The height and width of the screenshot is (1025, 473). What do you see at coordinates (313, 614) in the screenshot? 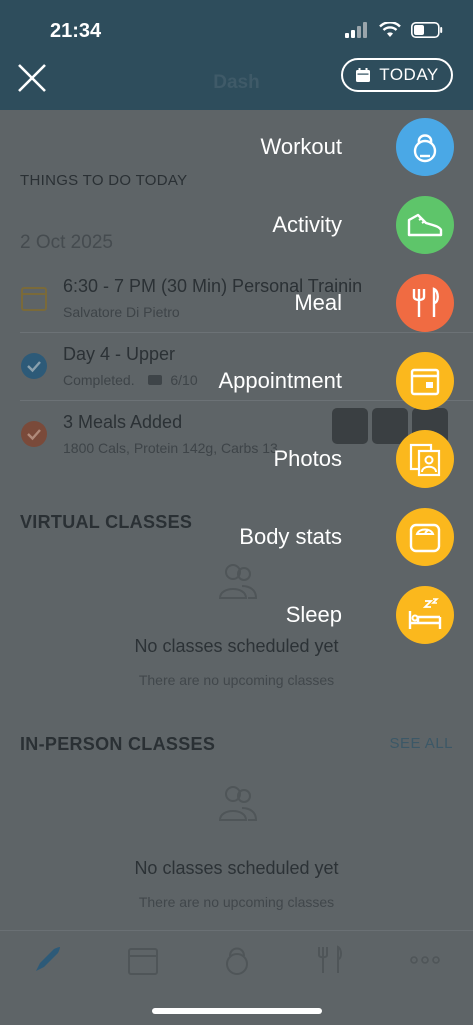
I see `fab-label: Sleep` at bounding box center [313, 614].